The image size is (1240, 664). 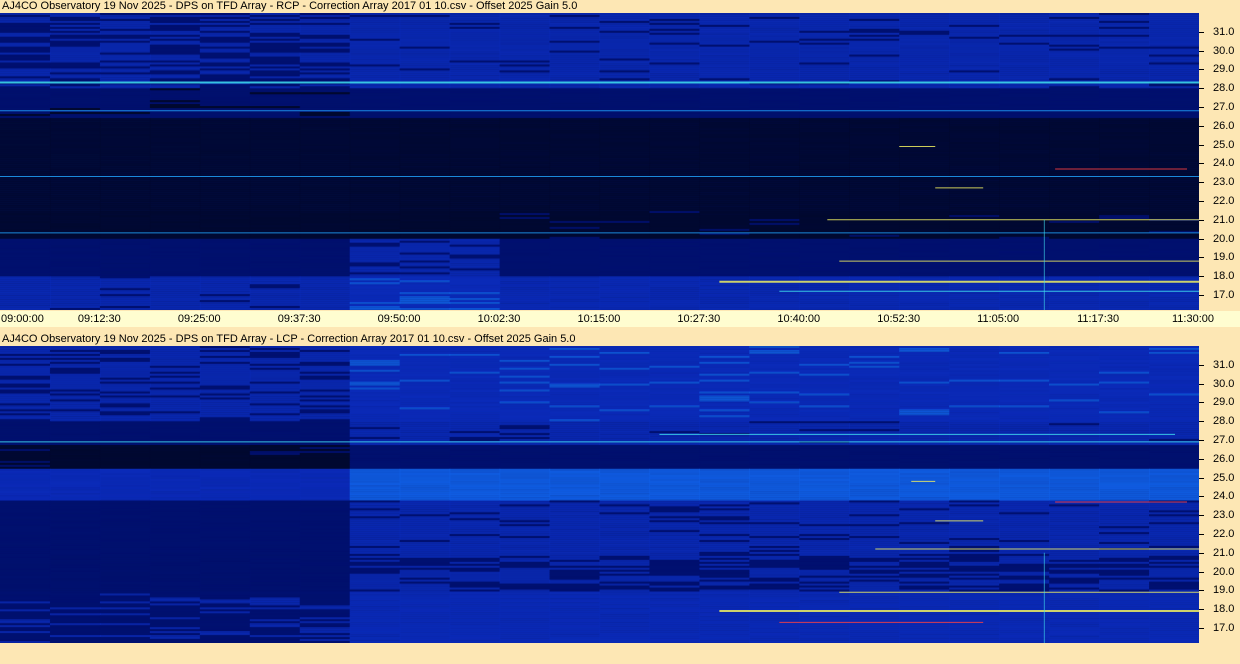 I want to click on x-tick-label: 10:27:30, so click(x=699, y=319).